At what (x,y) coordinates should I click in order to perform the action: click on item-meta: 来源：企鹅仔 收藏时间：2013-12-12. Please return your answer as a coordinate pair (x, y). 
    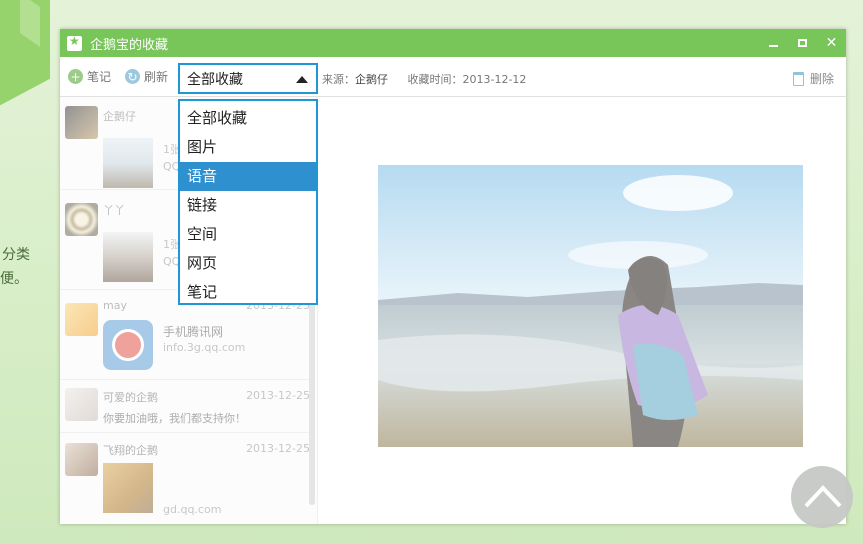
    Looking at the image, I should click on (424, 79).